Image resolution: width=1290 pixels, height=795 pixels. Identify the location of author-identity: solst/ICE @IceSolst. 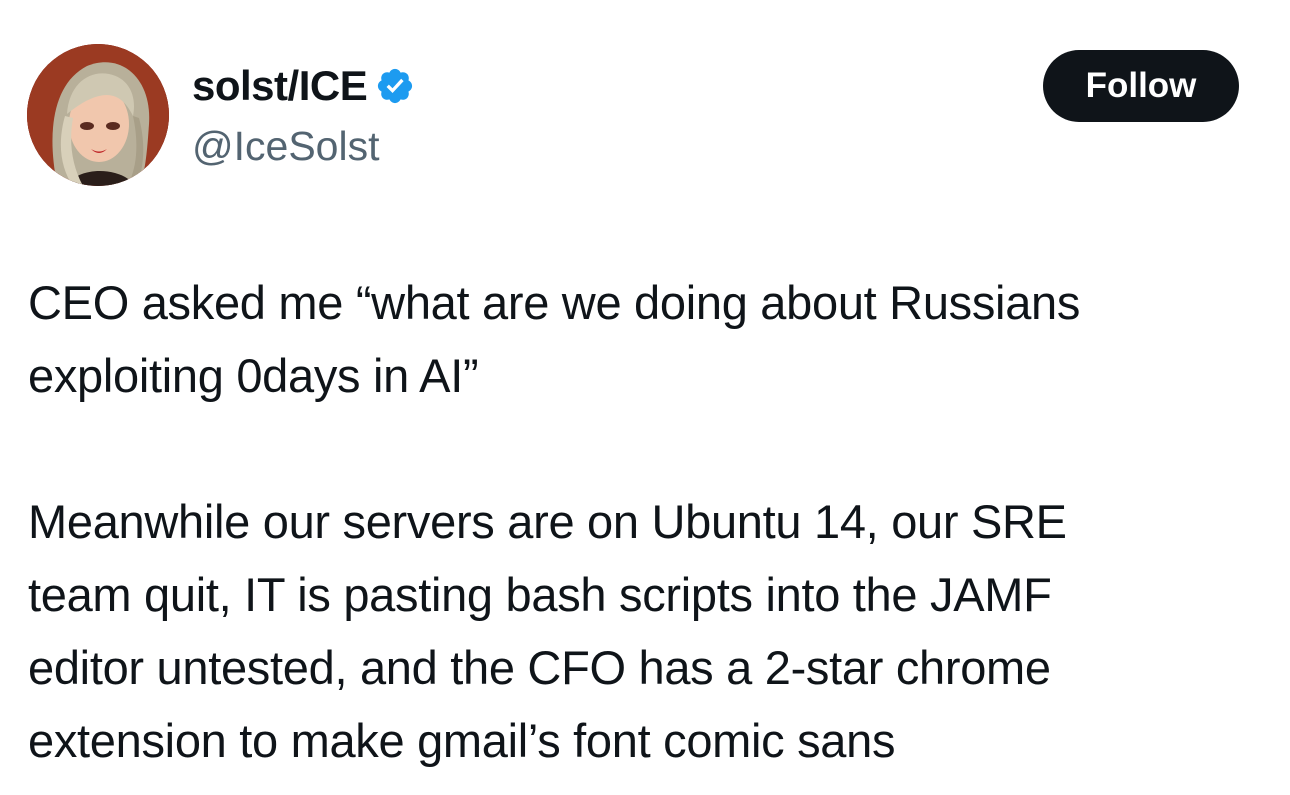
(303, 115).